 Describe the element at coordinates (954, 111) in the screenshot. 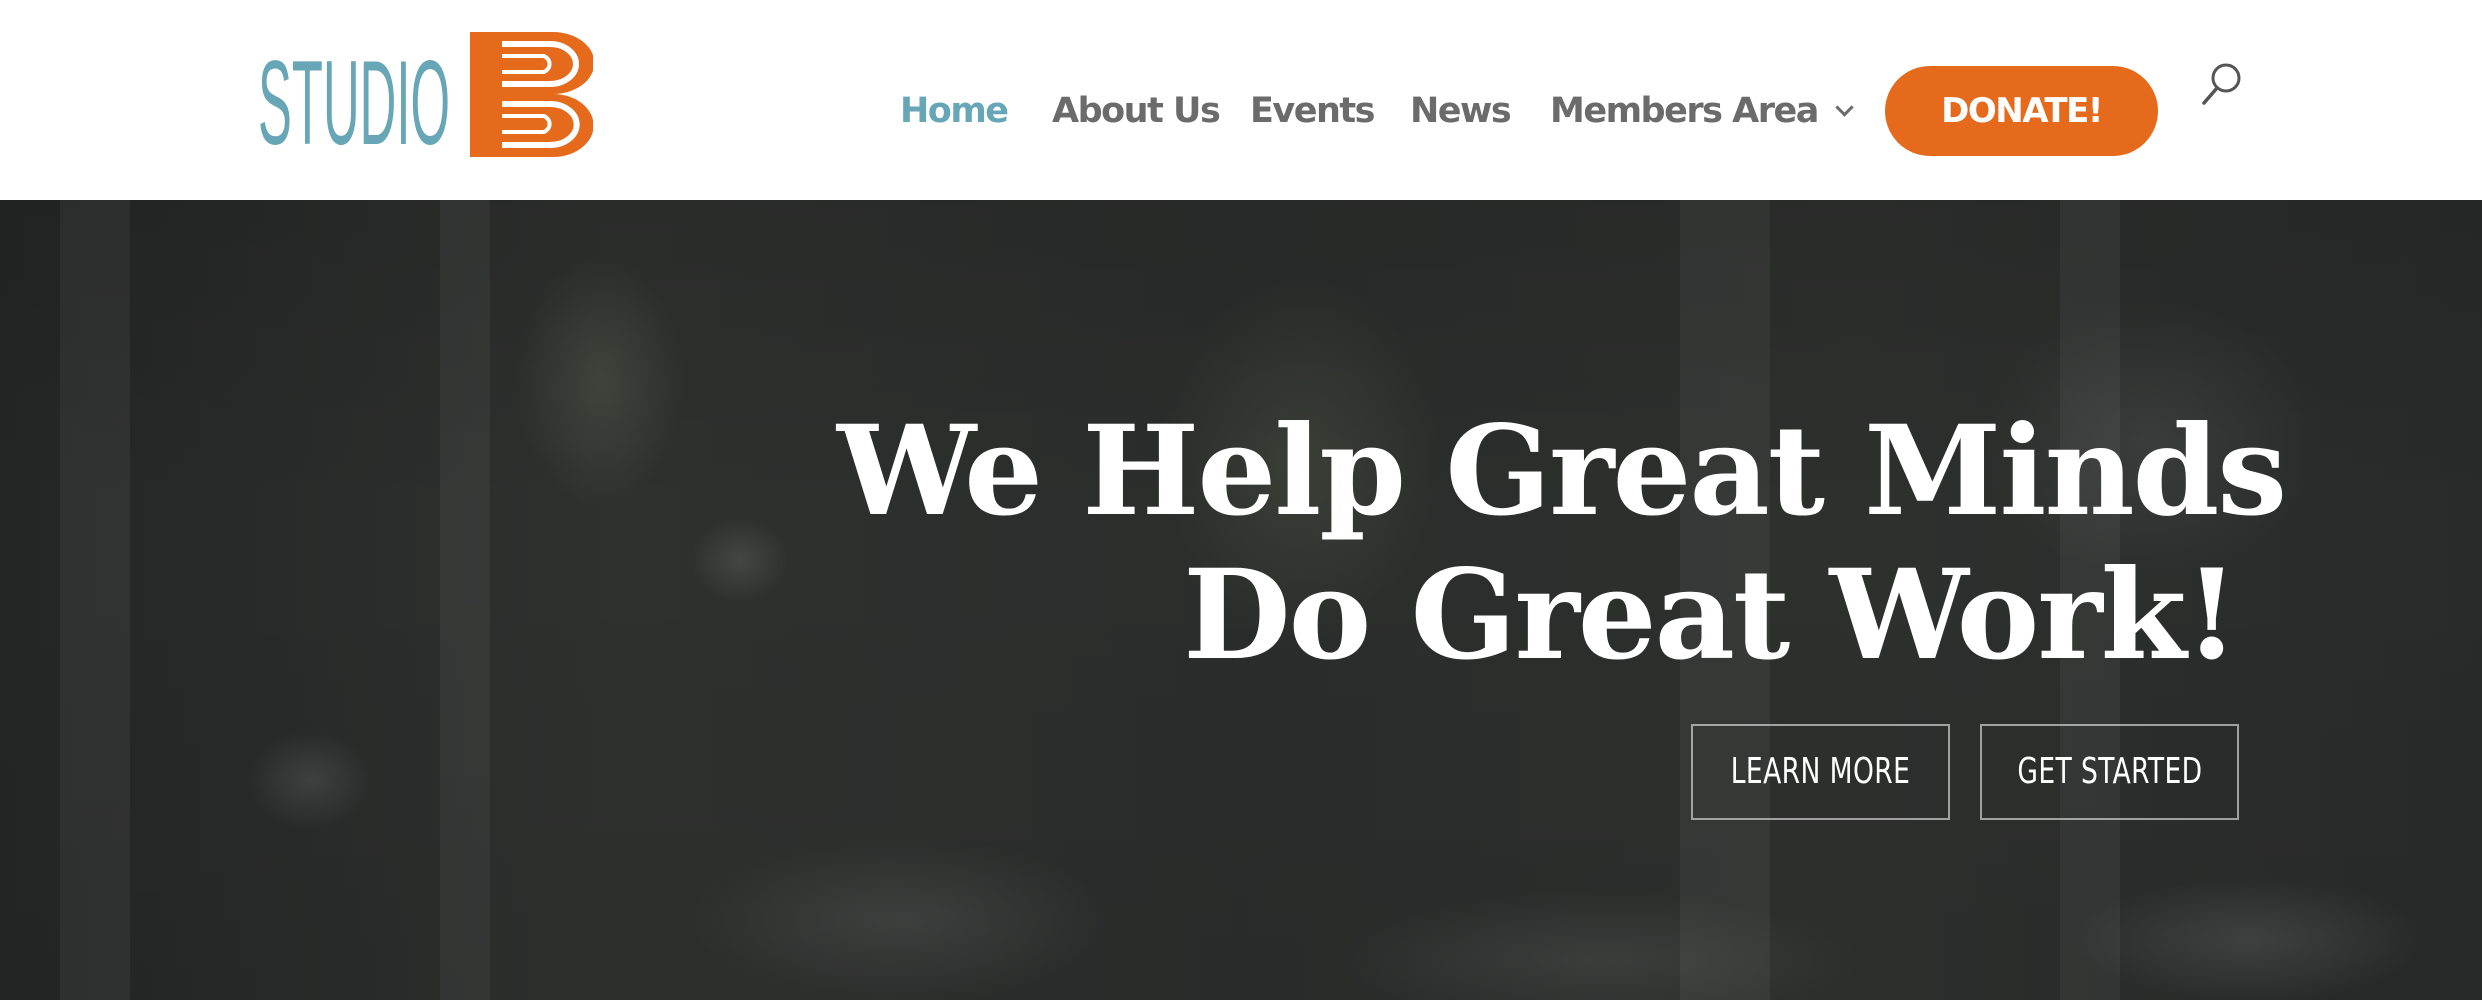

I see `nav-home: Home` at that location.